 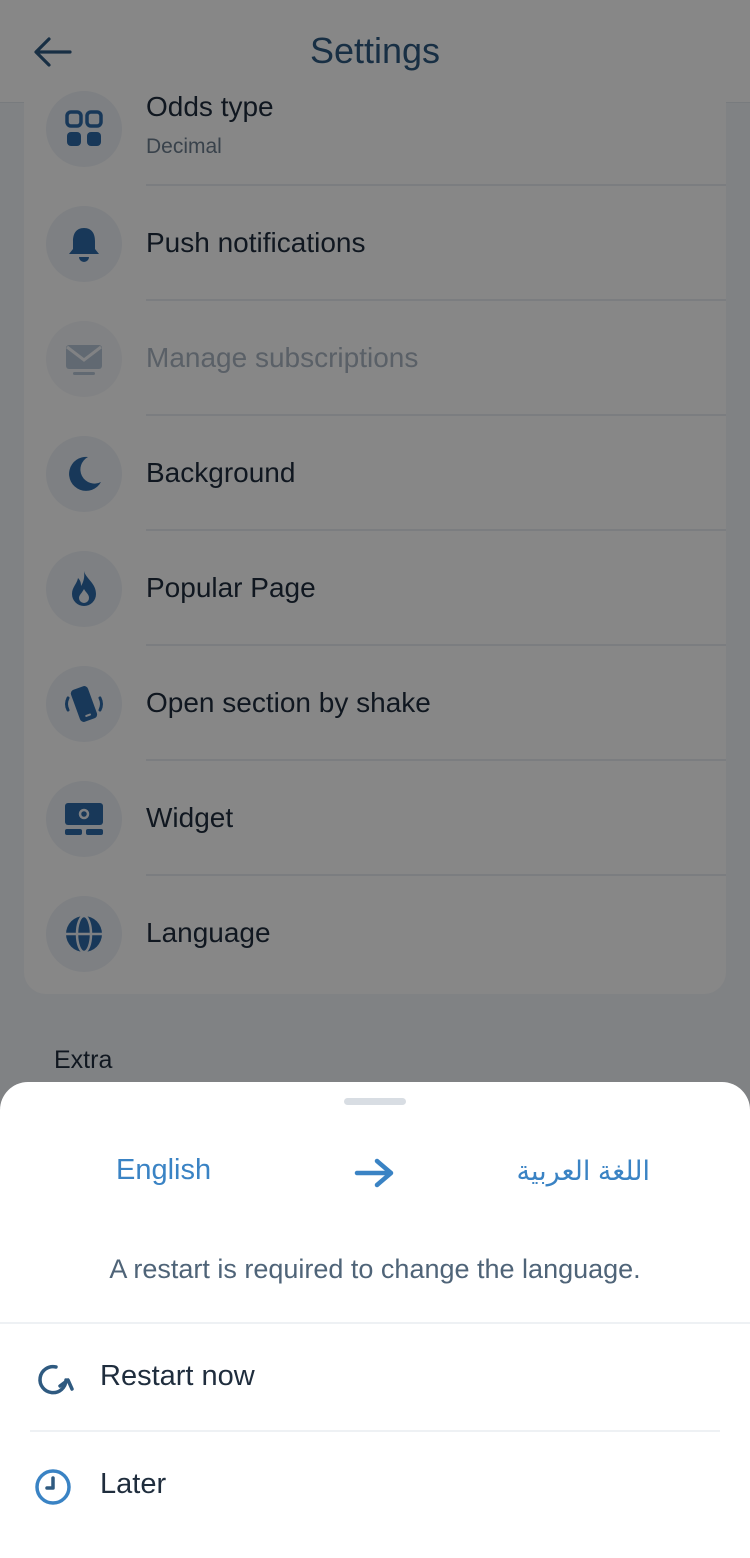 What do you see at coordinates (56, 1379) in the screenshot?
I see `restart-icon` at bounding box center [56, 1379].